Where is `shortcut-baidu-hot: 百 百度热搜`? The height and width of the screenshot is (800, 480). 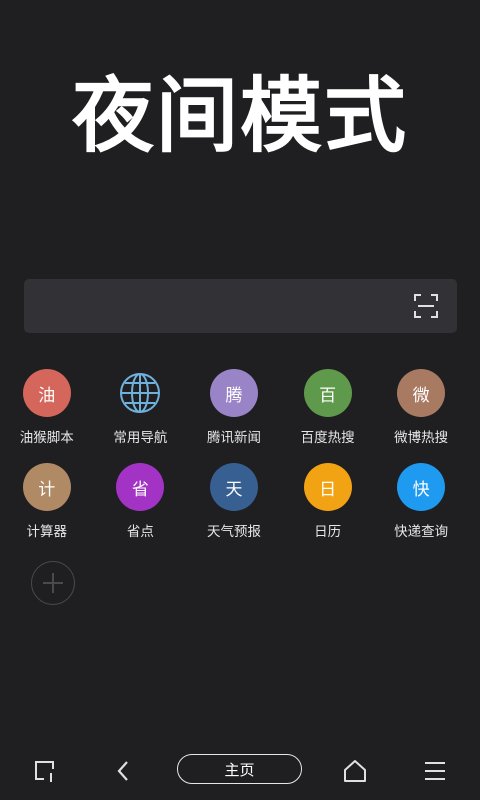 shortcut-baidu-hot: 百 百度热搜 is located at coordinates (328, 416).